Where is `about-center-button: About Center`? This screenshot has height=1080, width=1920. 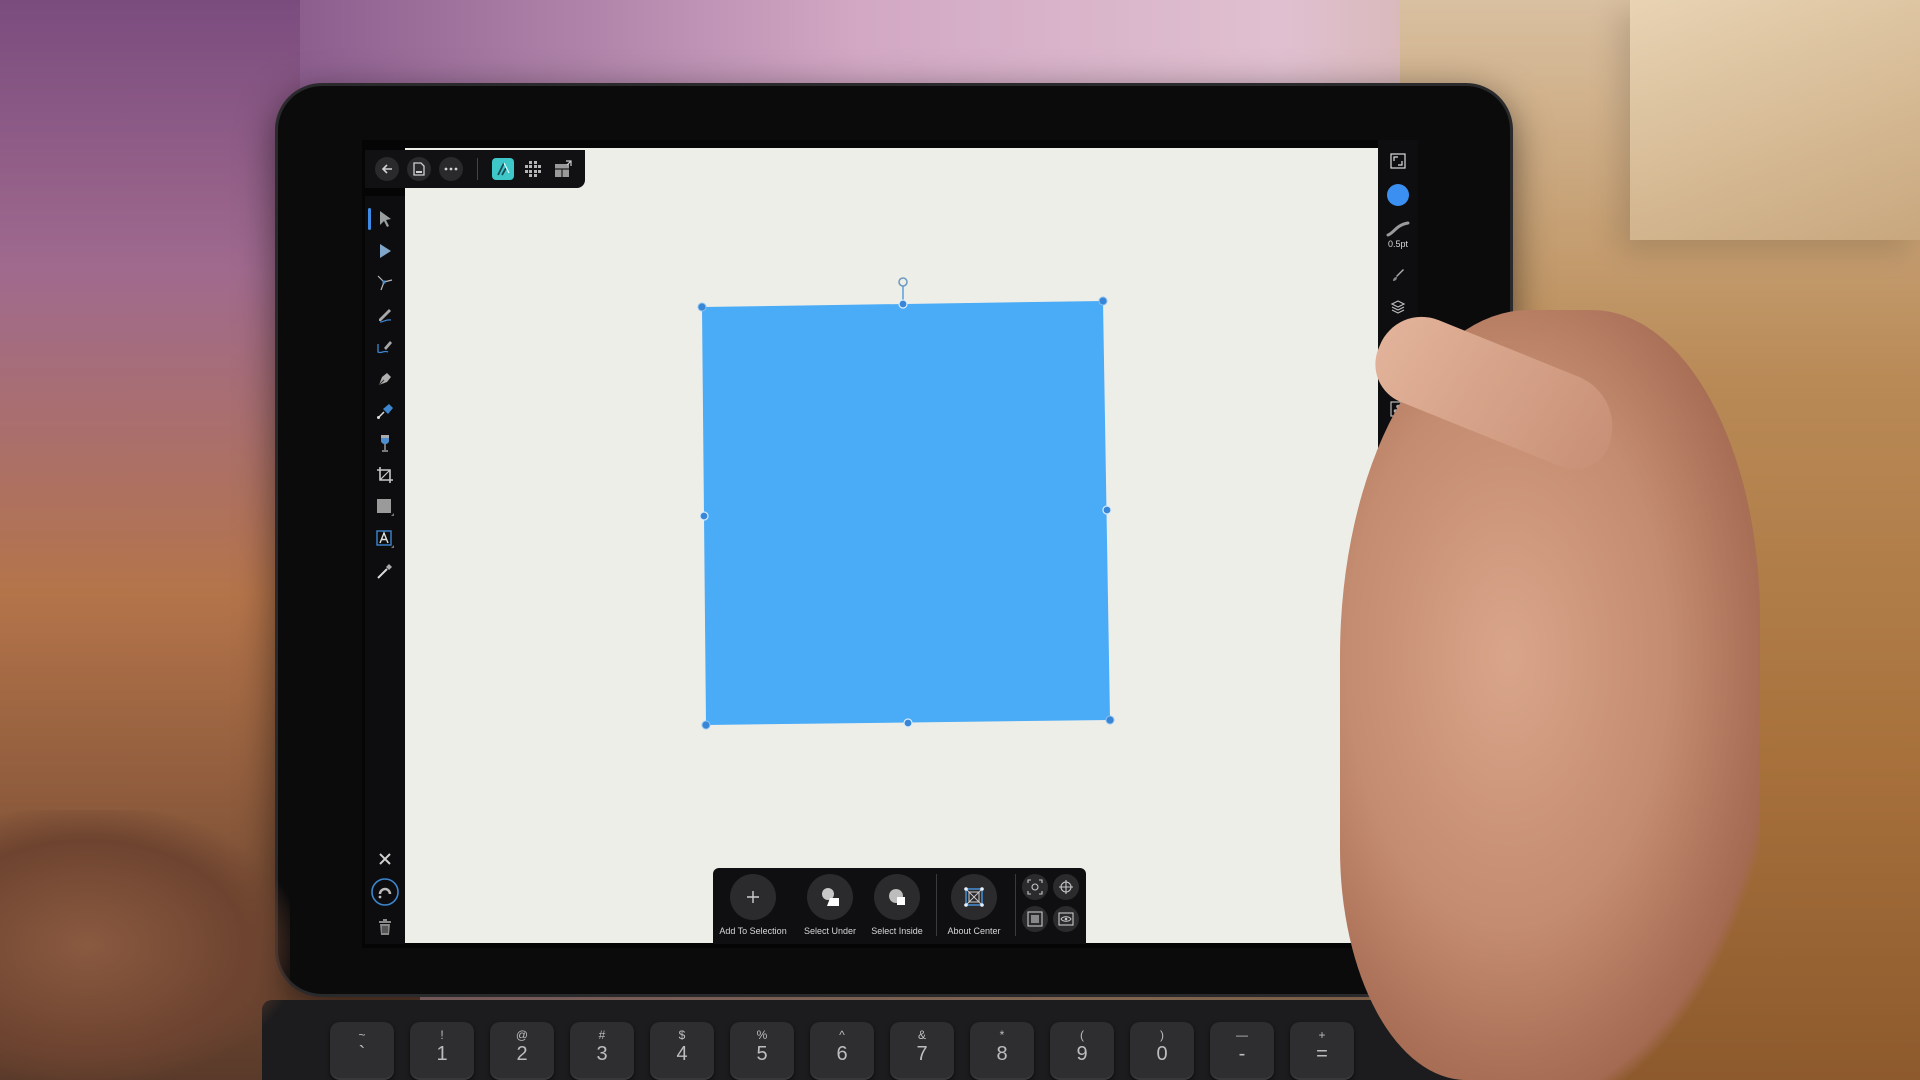 about-center-button: About Center is located at coordinates (974, 905).